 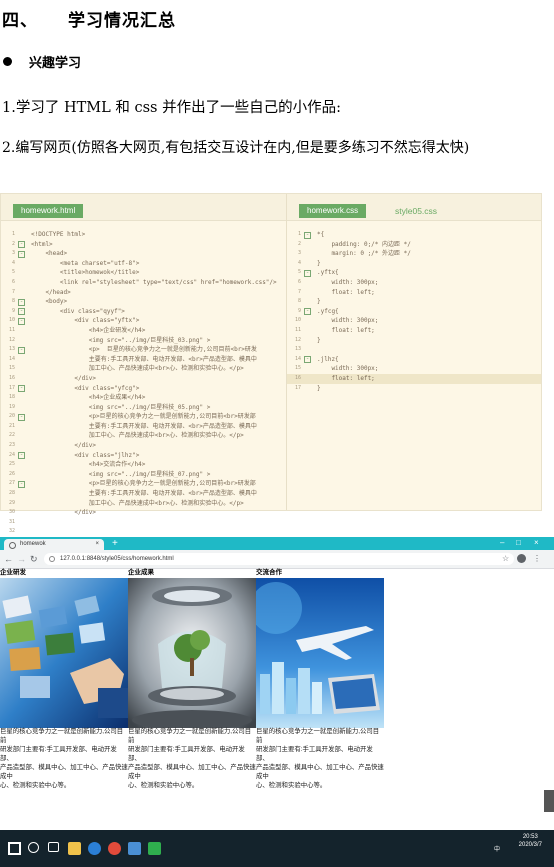 What do you see at coordinates (121, 408) in the screenshot?
I see `code-text: <img src="../img/巨星科技_05.png" >` at bounding box center [121, 408].